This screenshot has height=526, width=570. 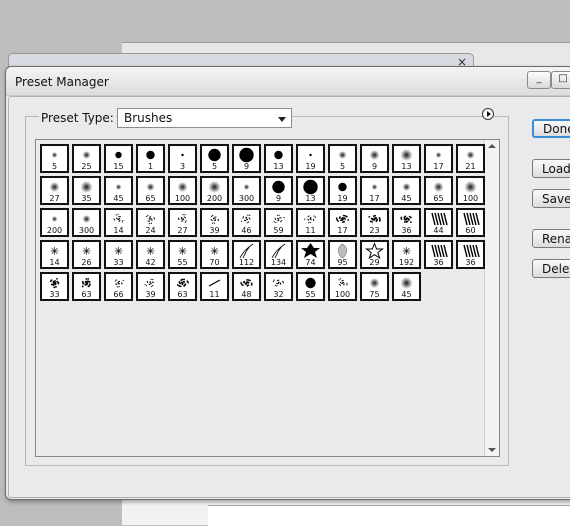 What do you see at coordinates (118, 158) in the screenshot?
I see `brush-preset-cell: 15` at bounding box center [118, 158].